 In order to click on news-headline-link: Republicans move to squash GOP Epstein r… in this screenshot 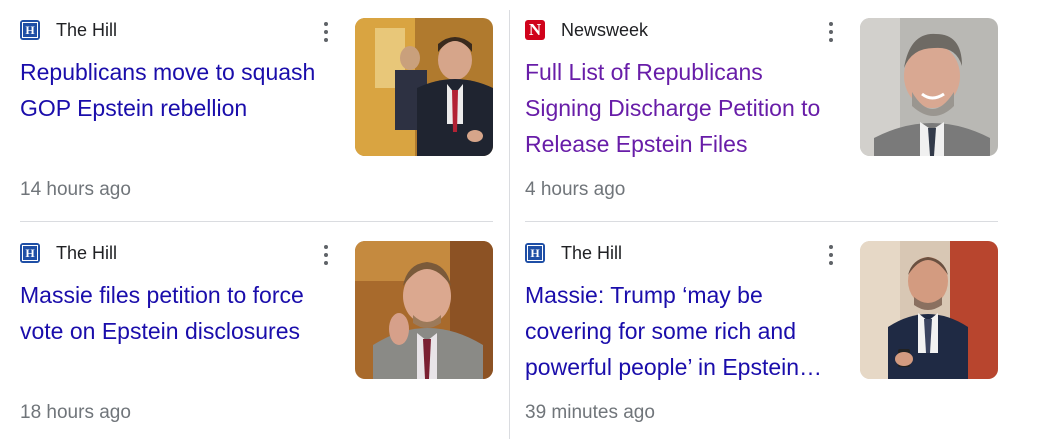, I will do `click(180, 90)`.